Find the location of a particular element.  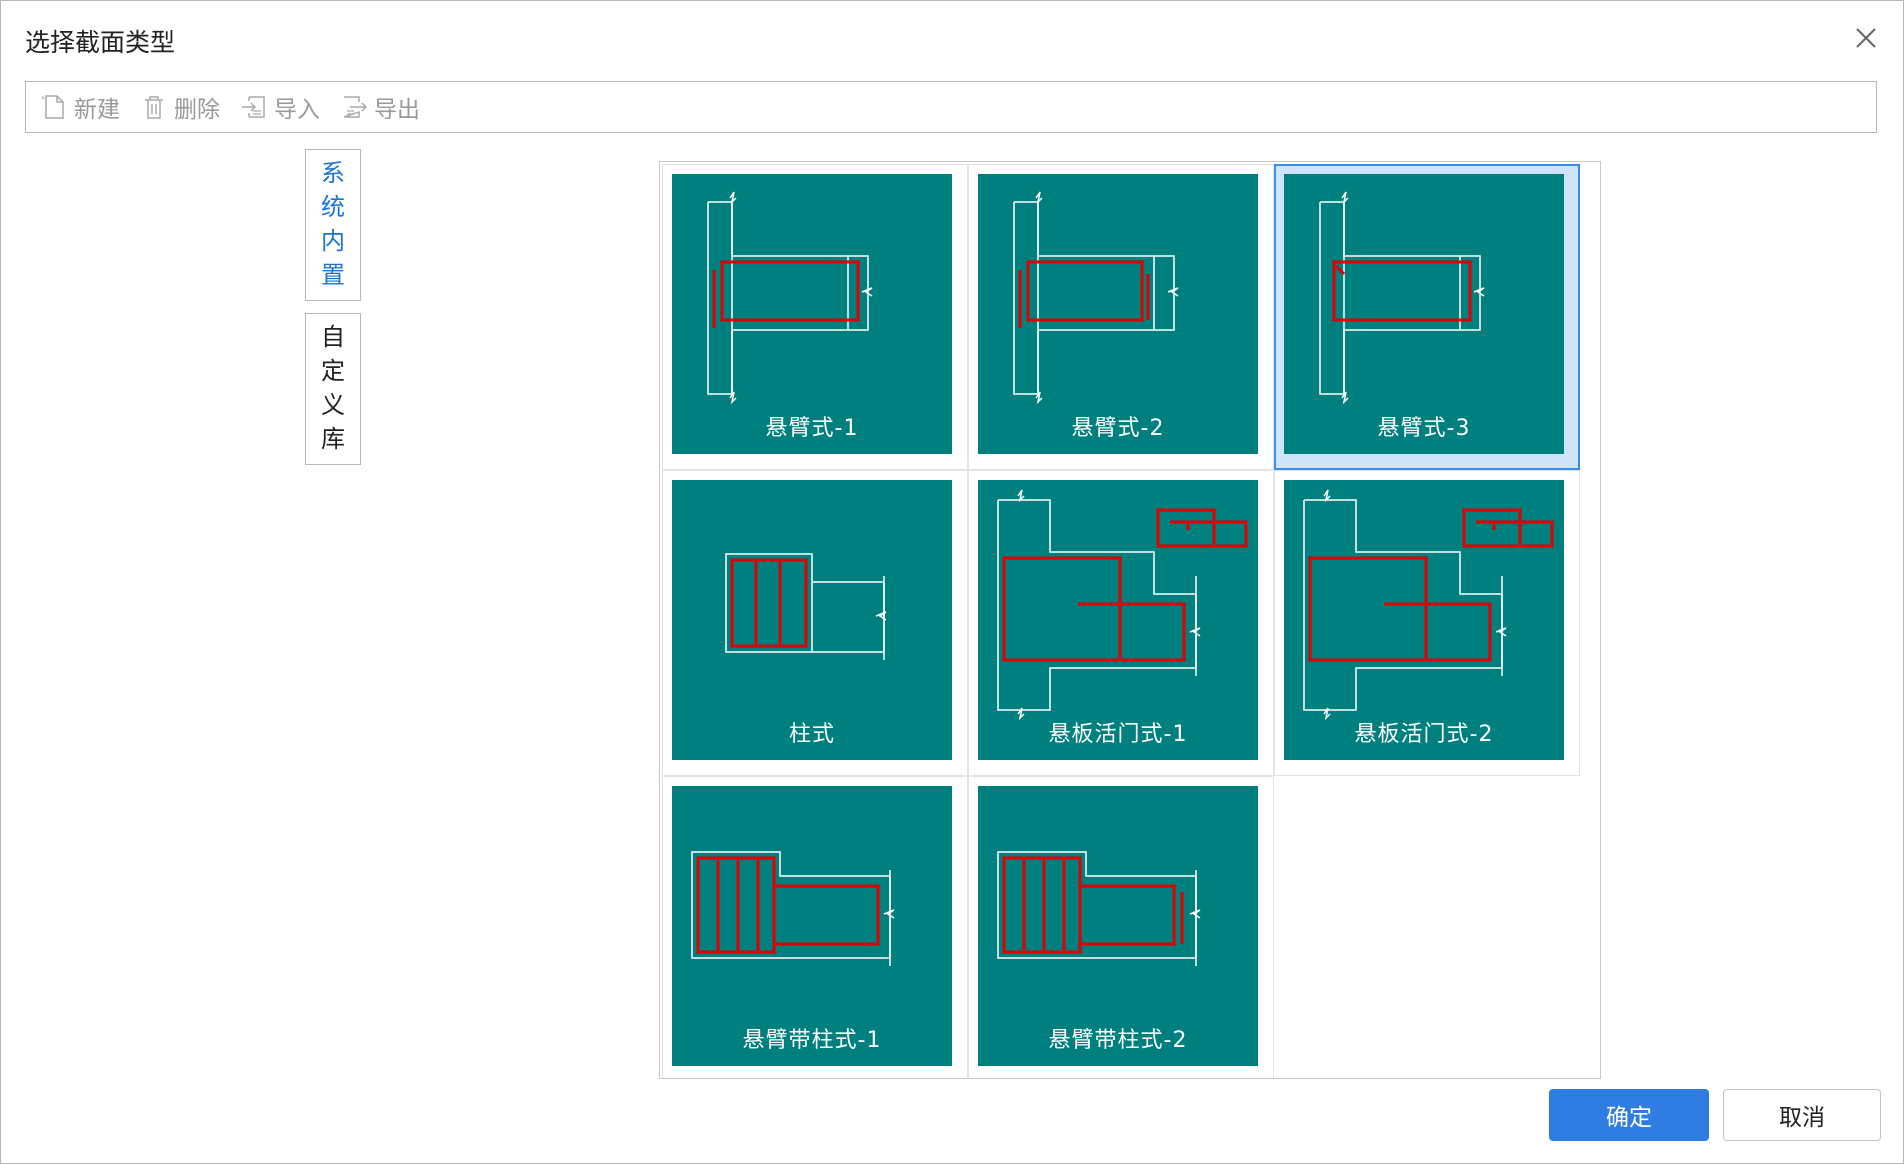

trash-icon is located at coordinates (154, 107).